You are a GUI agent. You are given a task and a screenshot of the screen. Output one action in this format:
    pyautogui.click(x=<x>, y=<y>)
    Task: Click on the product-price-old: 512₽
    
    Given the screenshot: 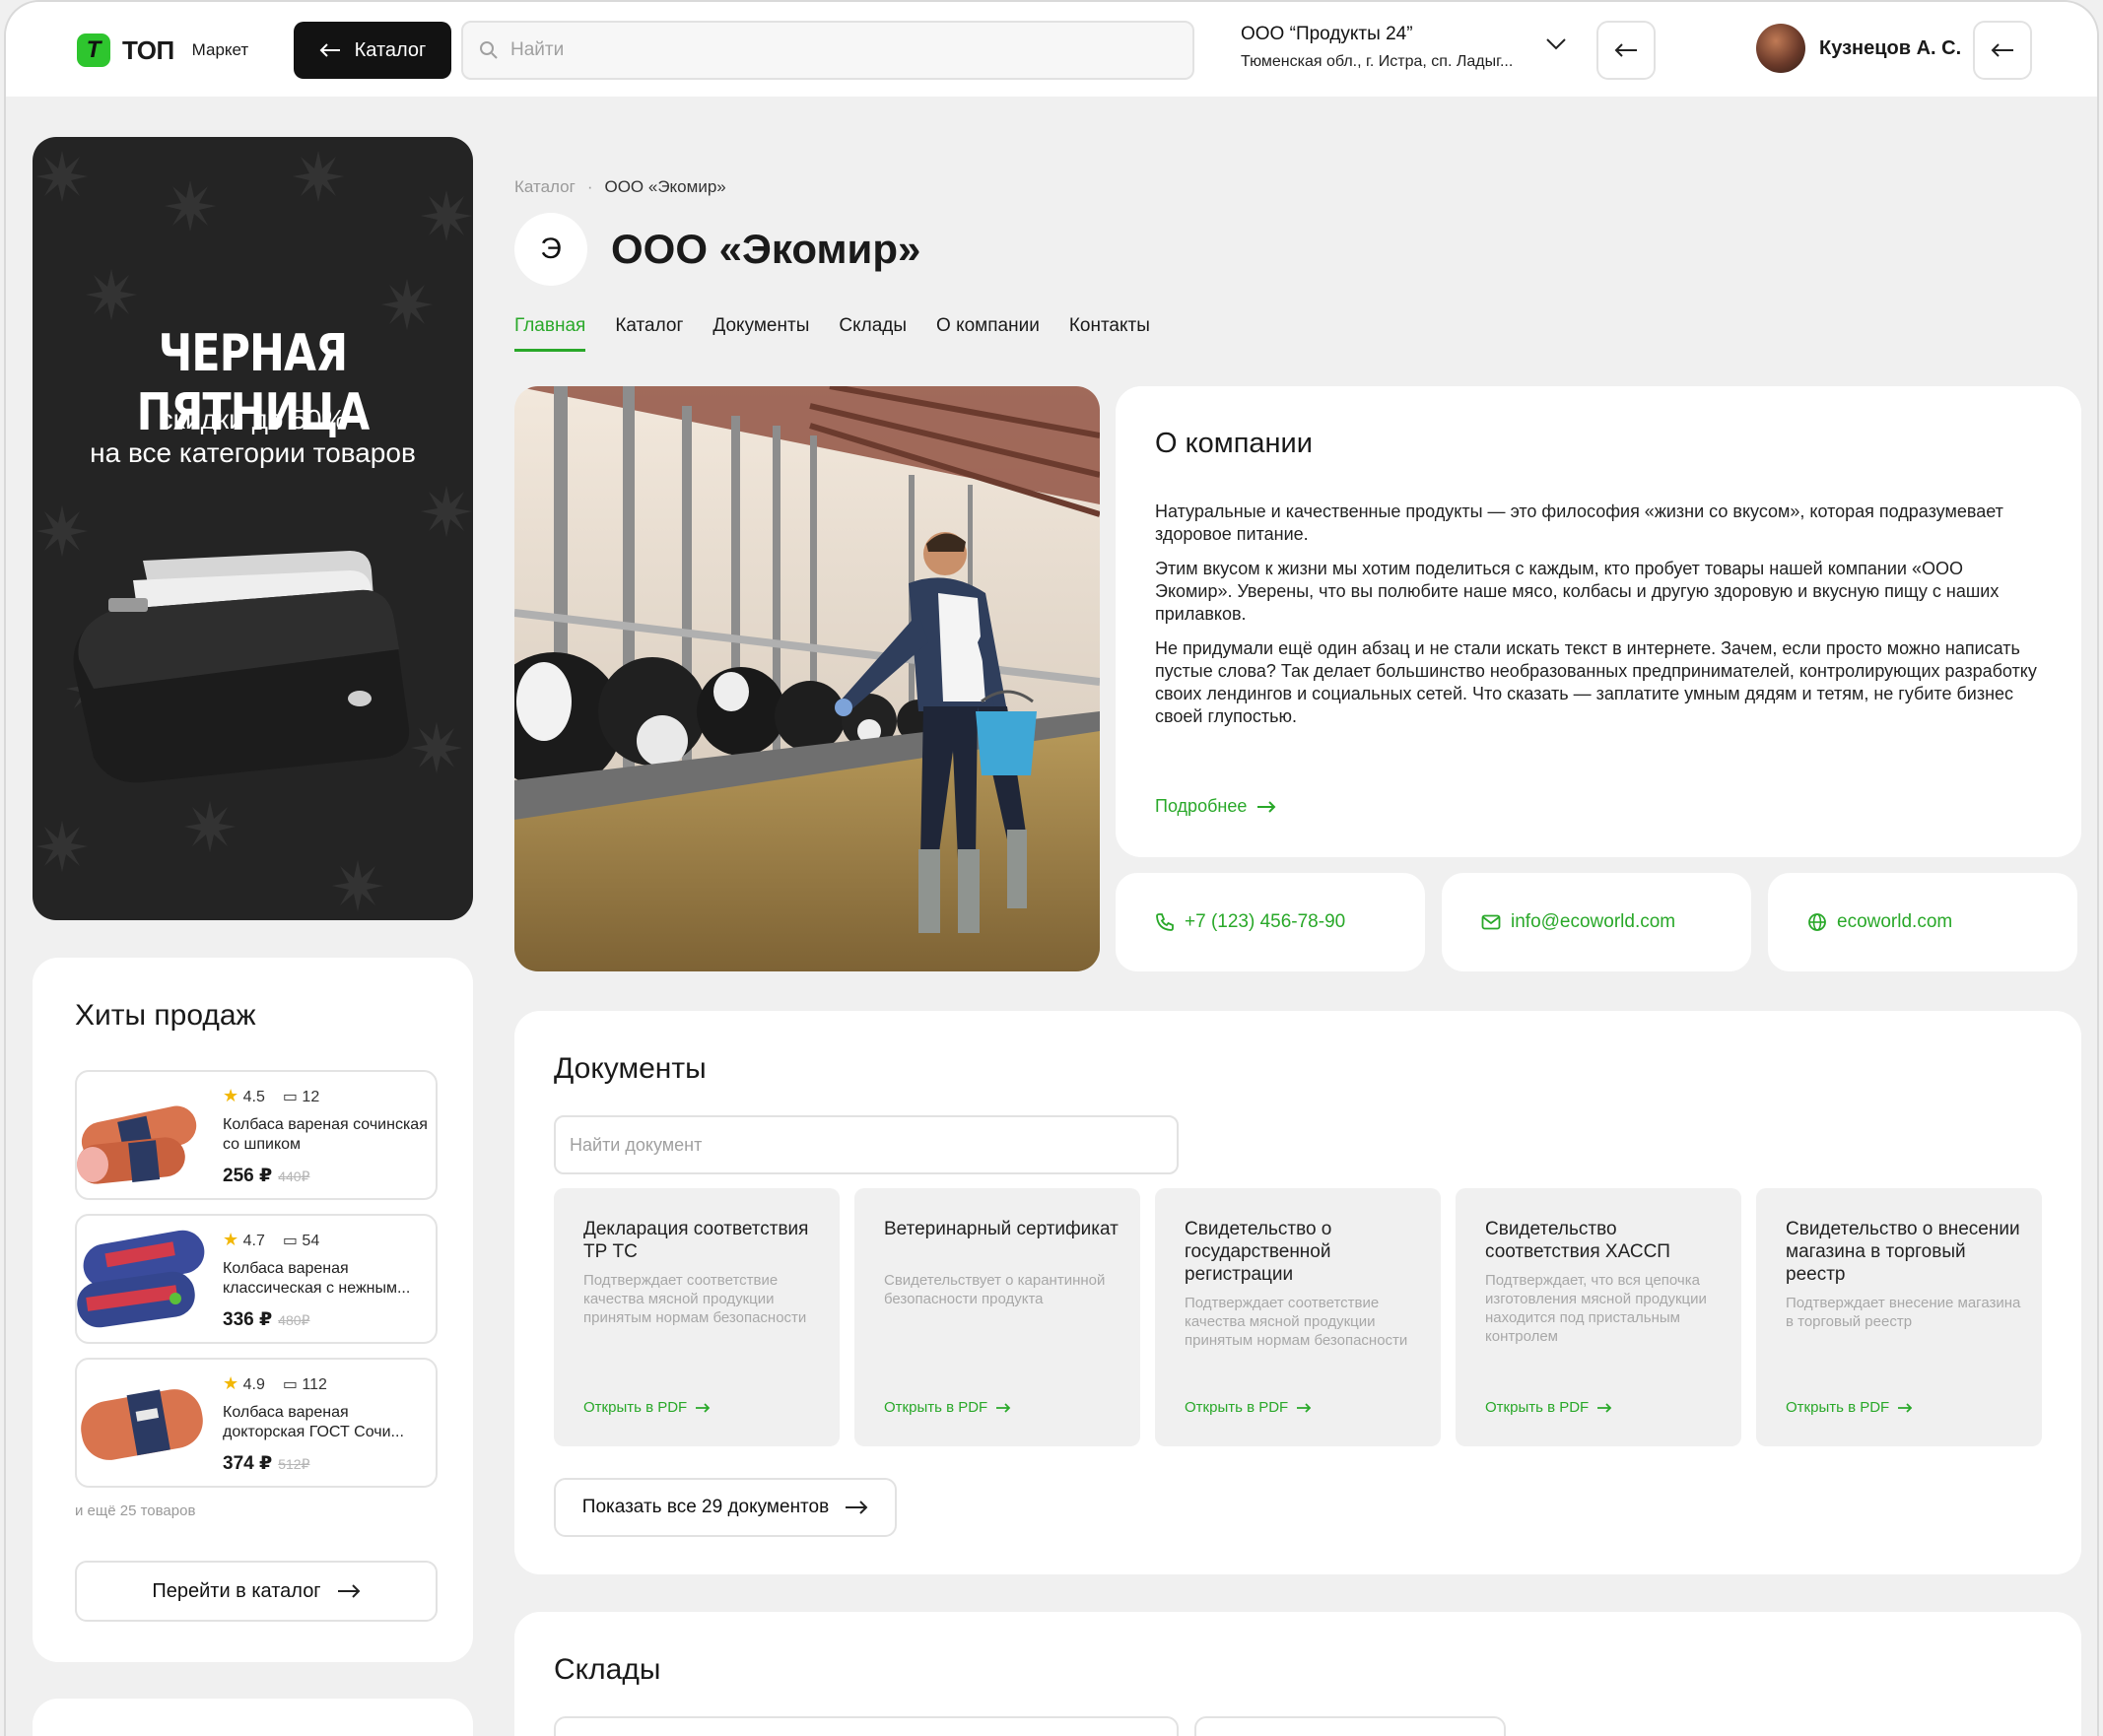 What is the action you would take?
    pyautogui.click(x=294, y=1464)
    